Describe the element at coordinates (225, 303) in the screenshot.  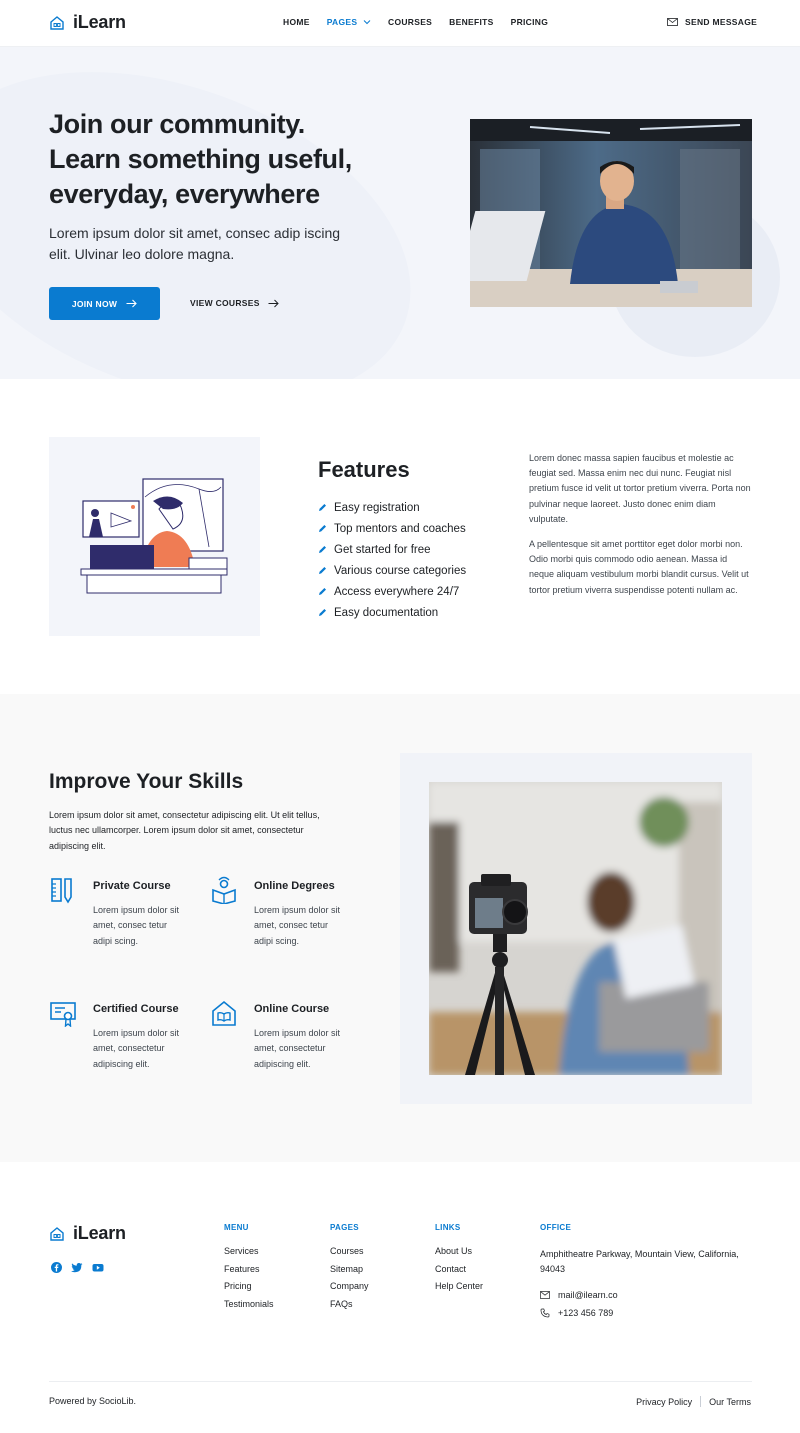
I see `view-courses-label: VIEW COURSES` at that location.